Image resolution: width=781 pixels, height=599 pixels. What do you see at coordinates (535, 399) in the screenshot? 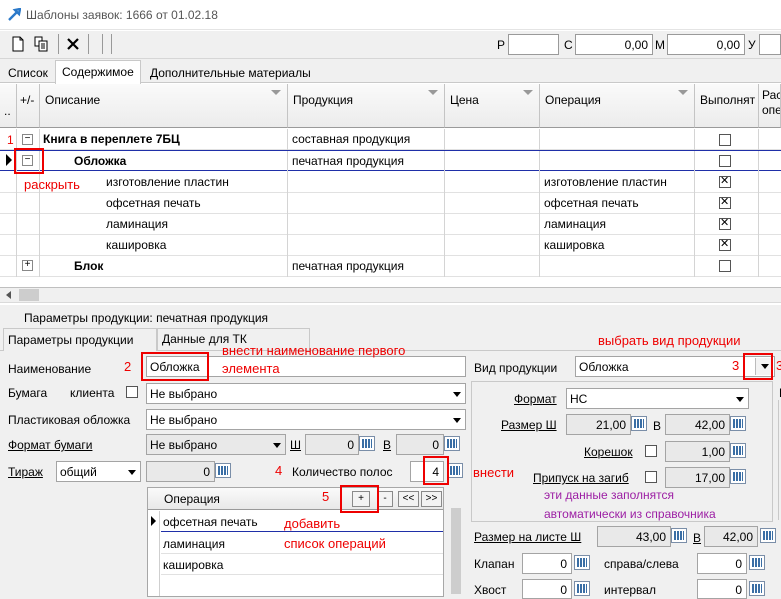
I see `format-label: Формат` at bounding box center [535, 399].